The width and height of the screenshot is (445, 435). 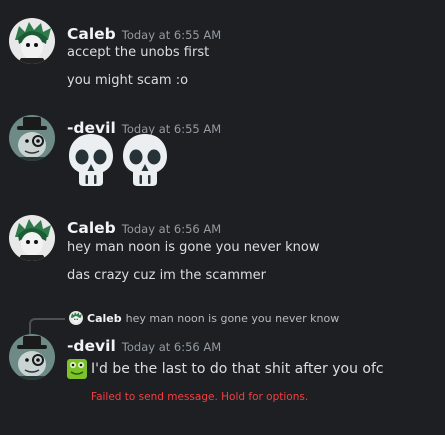 I want to click on reply-text: hey man noon is gone you never know, so click(x=232, y=318).